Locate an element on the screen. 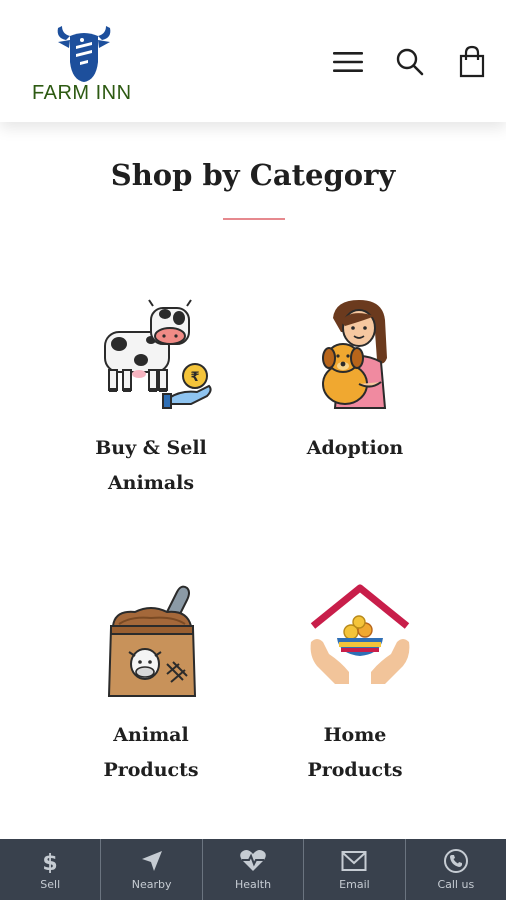 This screenshot has width=506, height=900. category-label: Home Products is located at coordinates (355, 753).